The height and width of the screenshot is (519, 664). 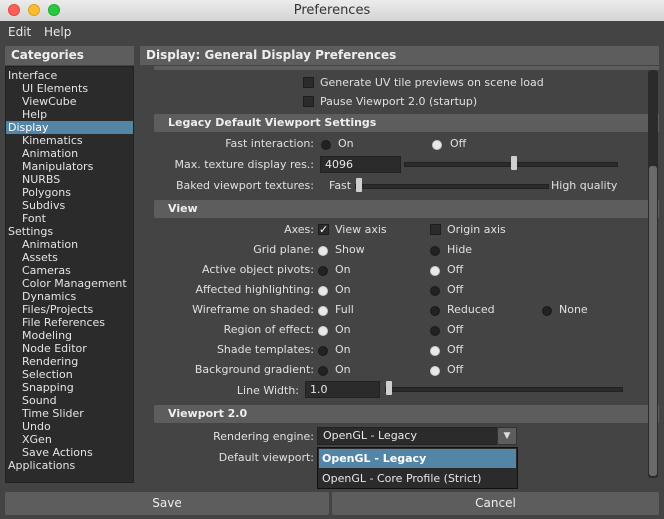 I want to click on panel-scrollbar, so click(x=653, y=274).